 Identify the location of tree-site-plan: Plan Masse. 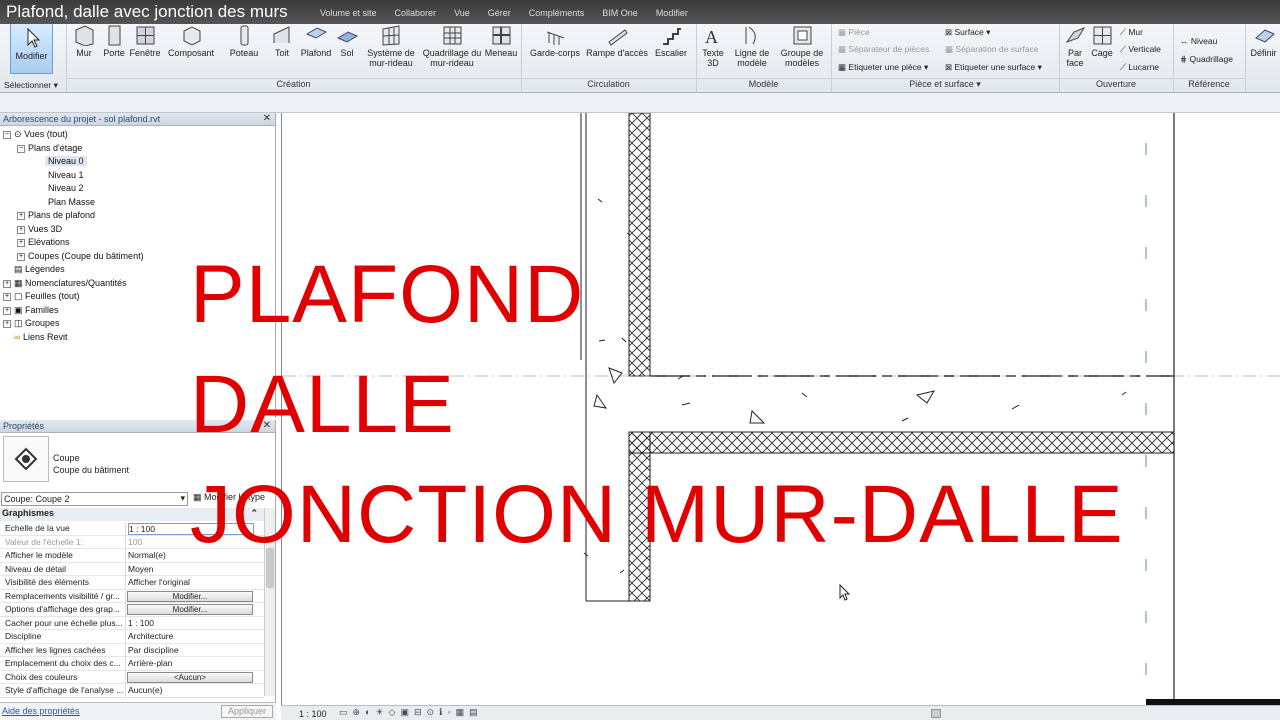
(71, 202).